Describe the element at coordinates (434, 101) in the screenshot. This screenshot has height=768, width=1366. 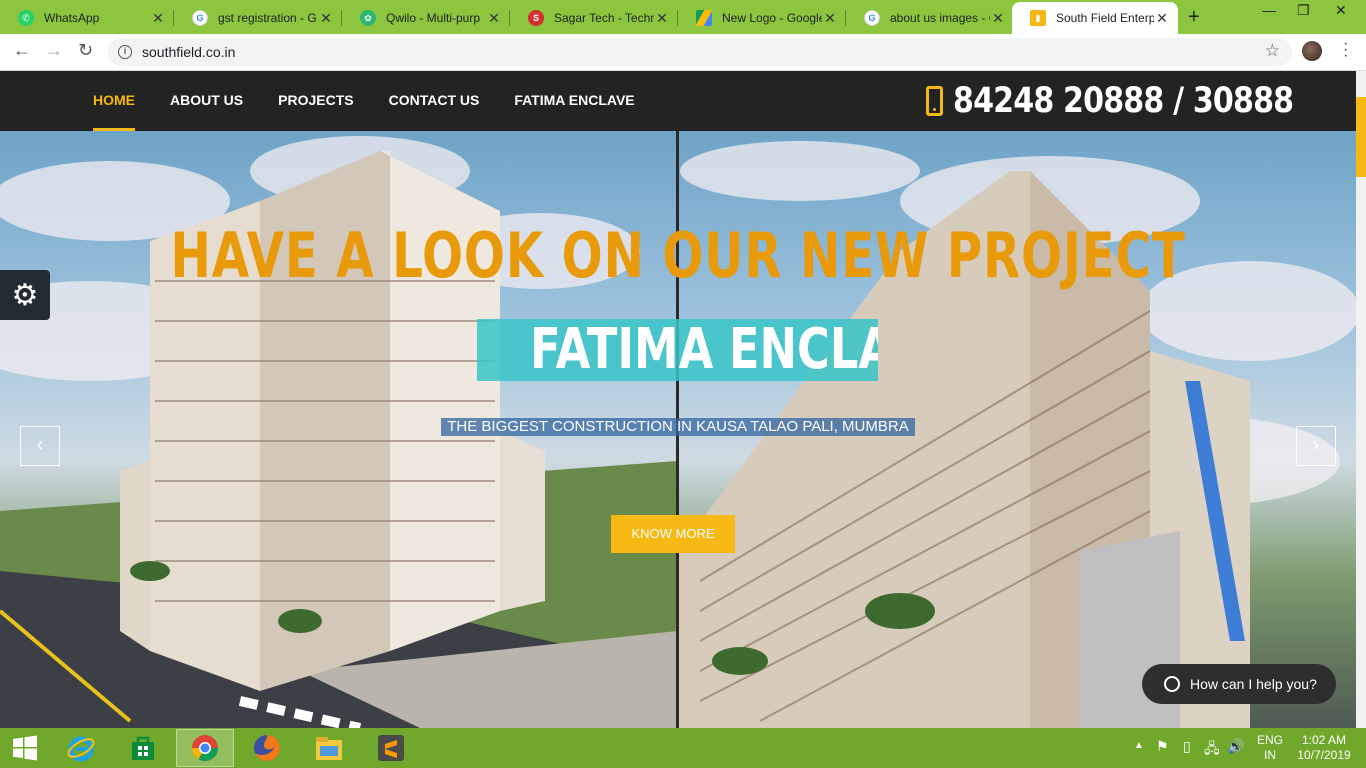
I see `nav-contact-us: CONTACT US` at that location.